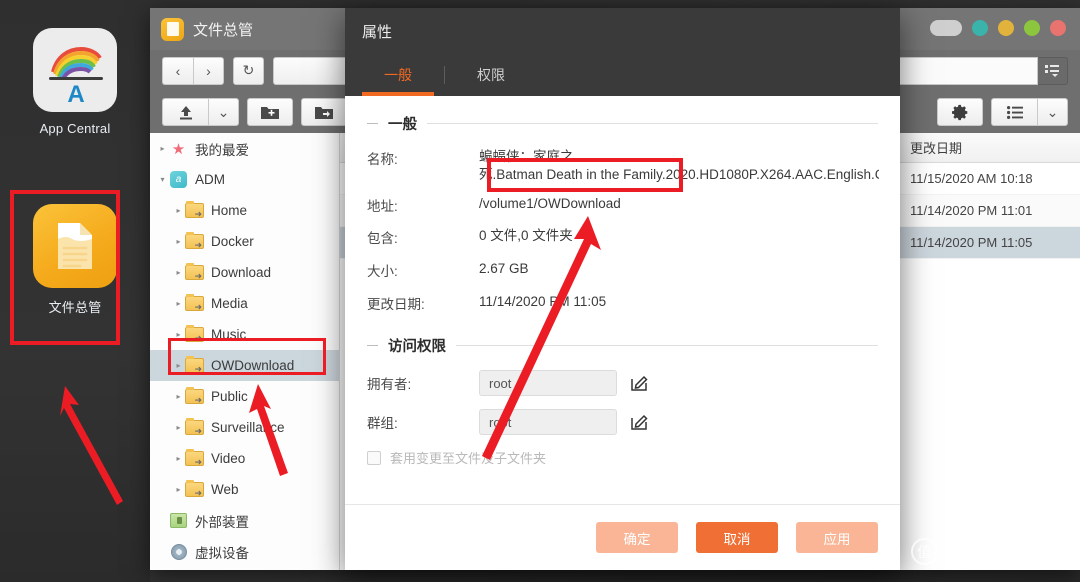  Describe the element at coordinates (1058, 28) in the screenshot. I see `close-button` at that location.